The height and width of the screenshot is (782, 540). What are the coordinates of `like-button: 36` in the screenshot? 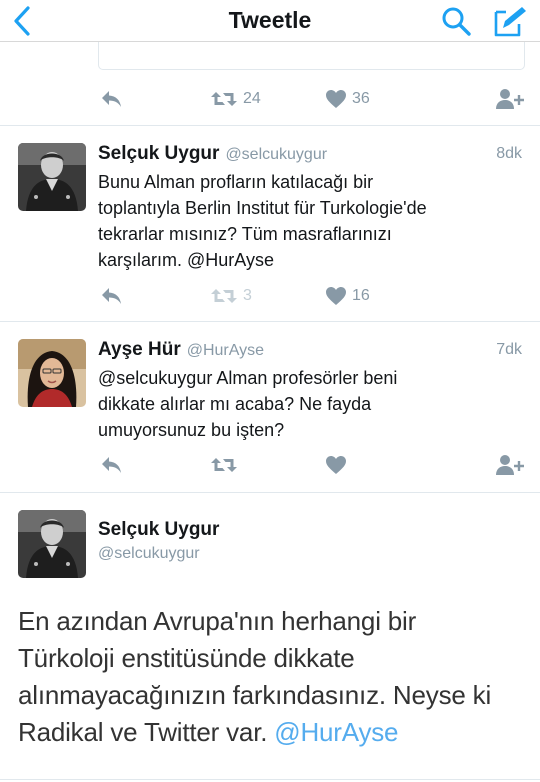 It's located at (347, 99).